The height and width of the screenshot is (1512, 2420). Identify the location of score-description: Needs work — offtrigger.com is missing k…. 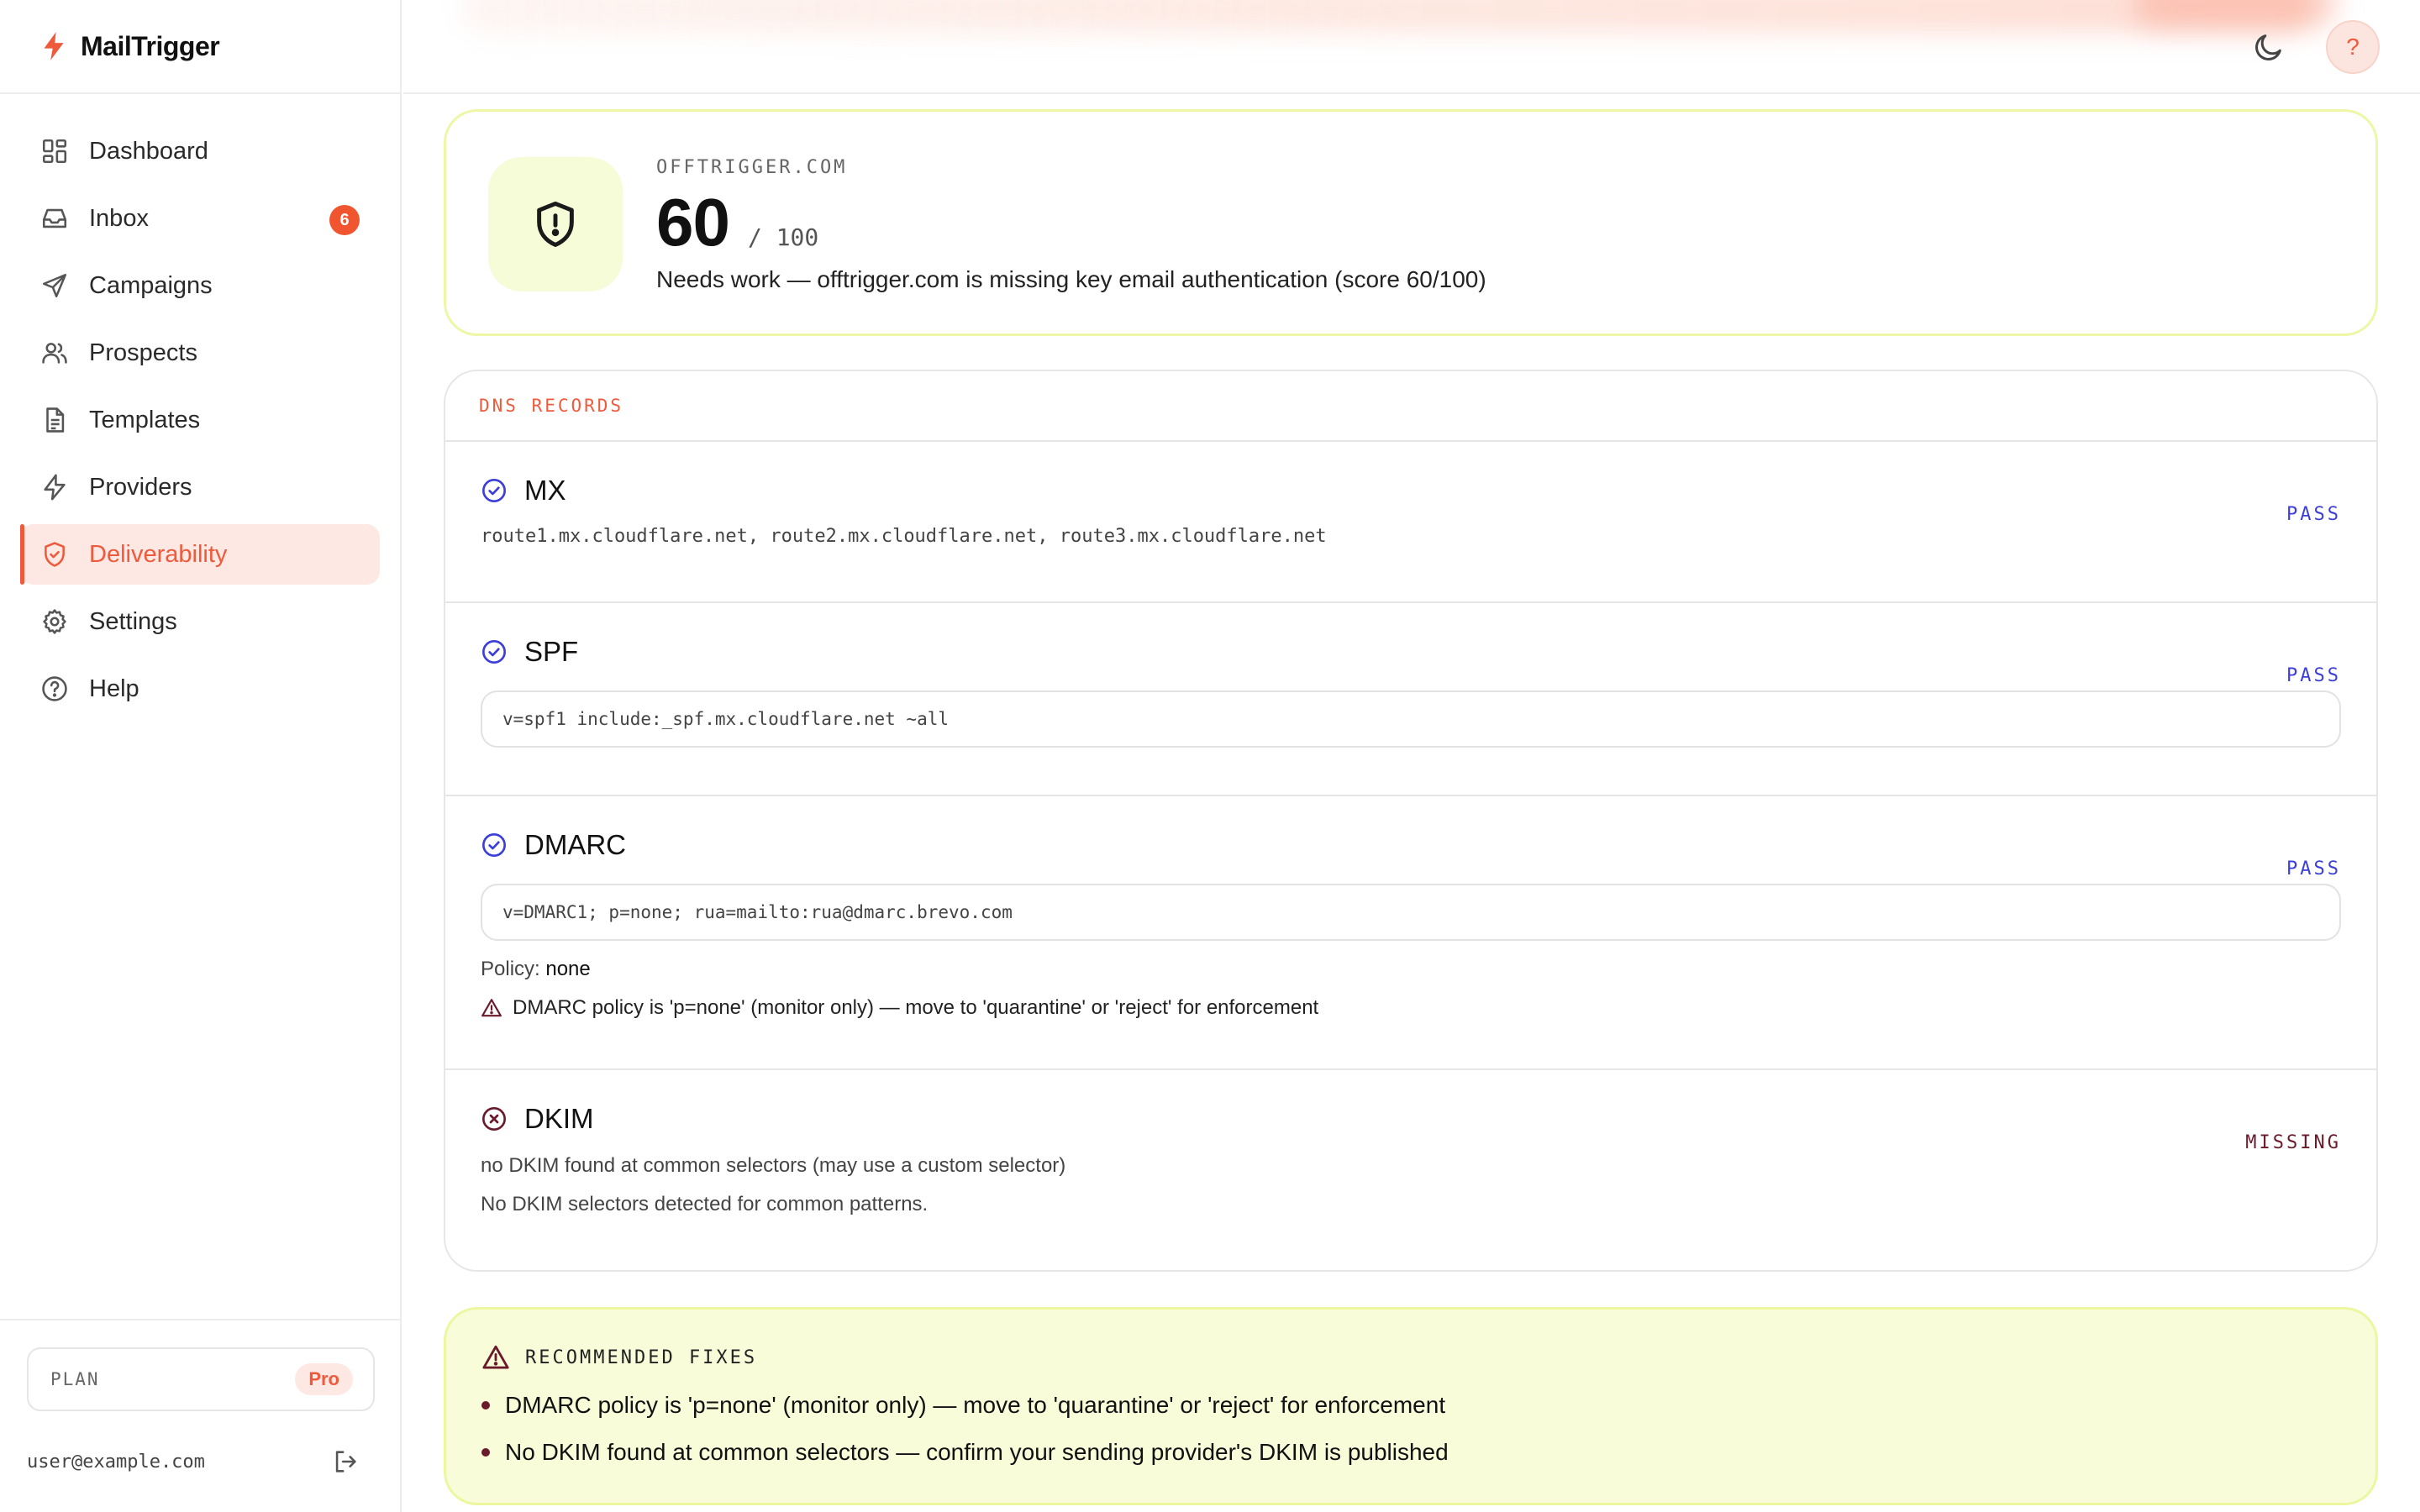
(1071, 279).